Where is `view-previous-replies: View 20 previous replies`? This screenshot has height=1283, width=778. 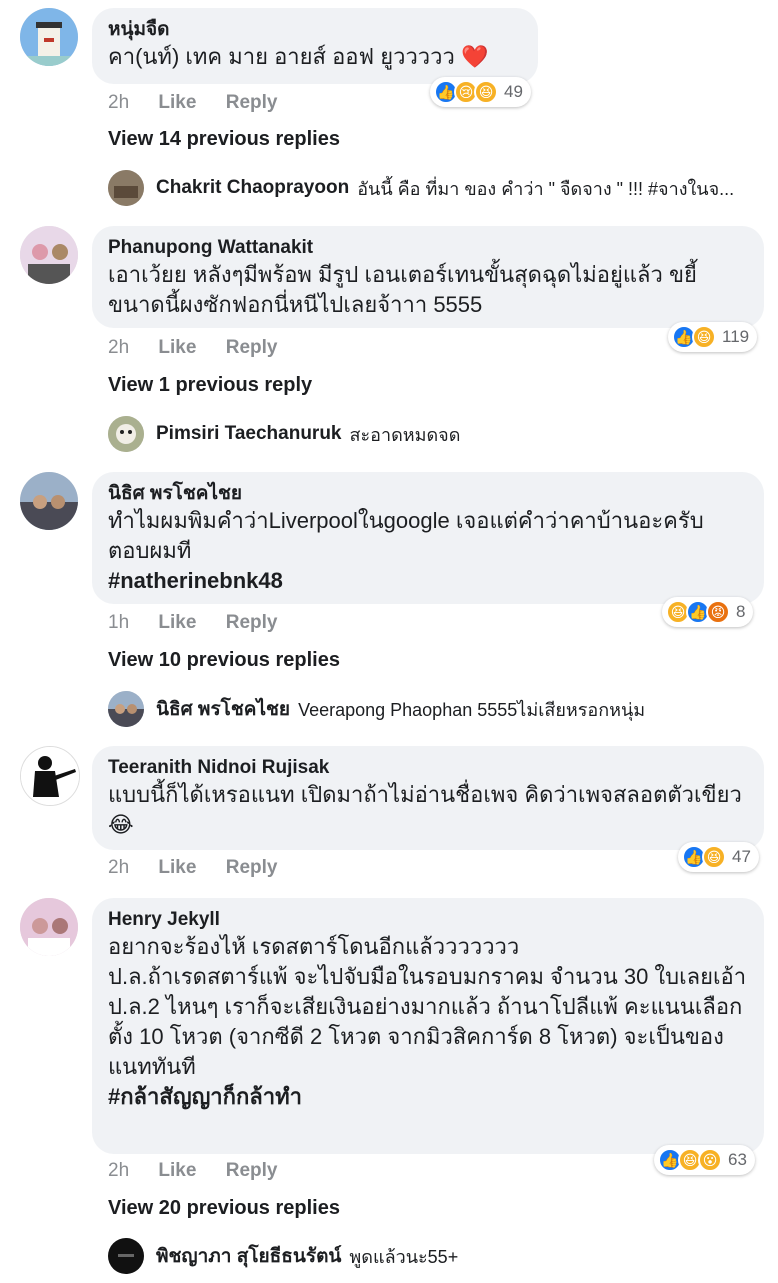 view-previous-replies: View 20 previous replies is located at coordinates (224, 1208).